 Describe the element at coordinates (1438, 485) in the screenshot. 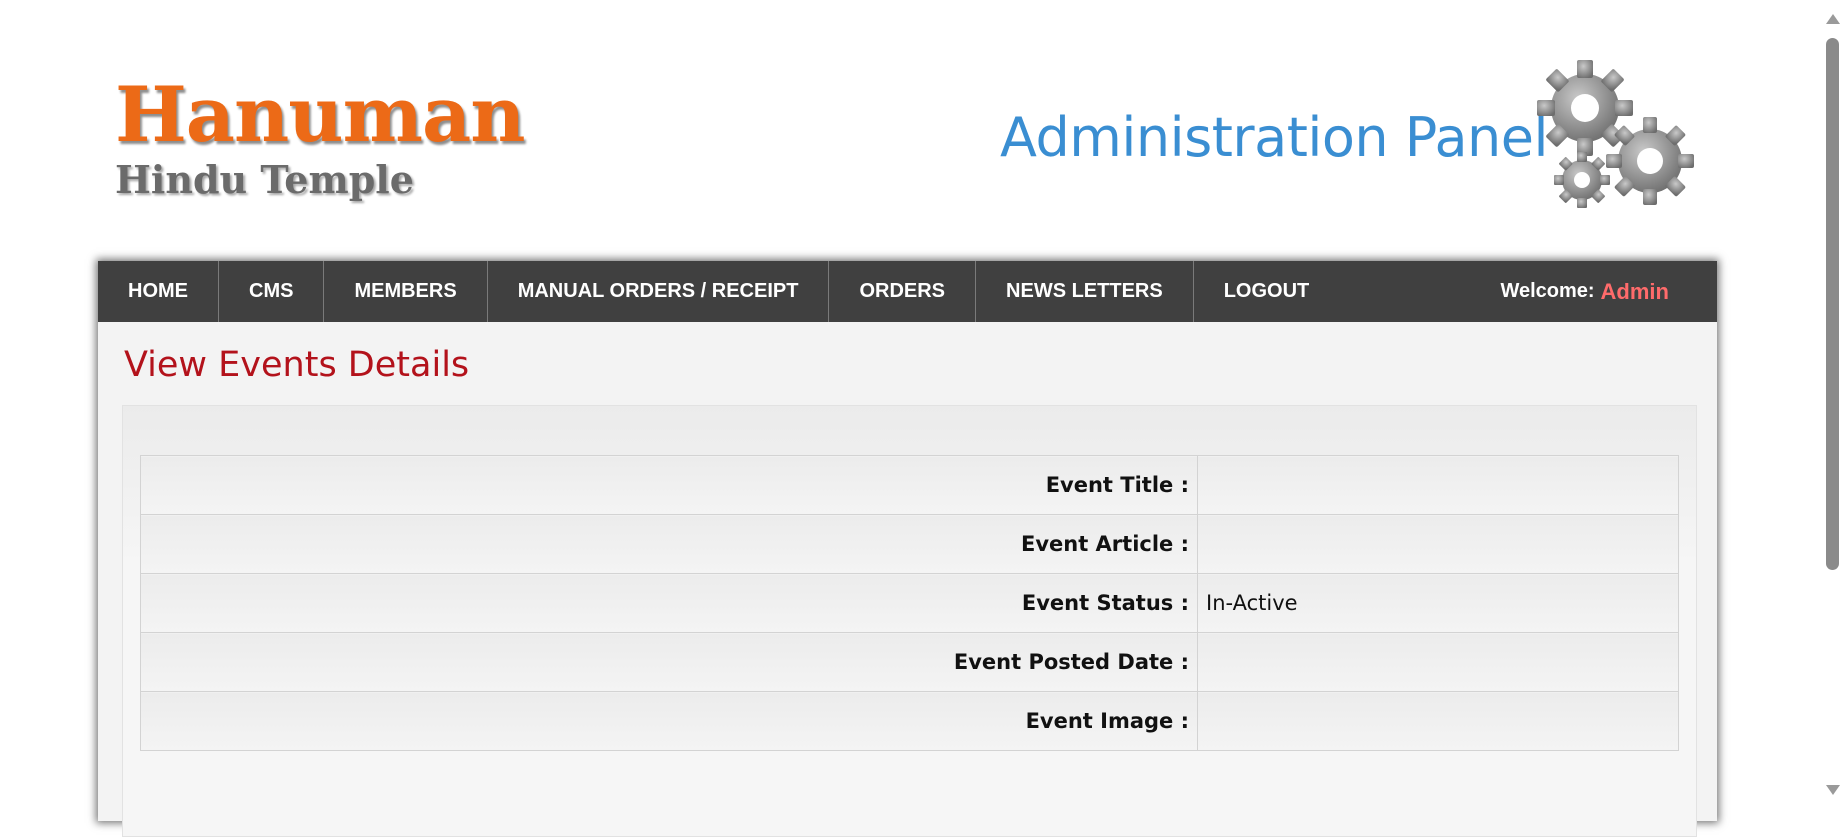

I see `event-title-value` at that location.